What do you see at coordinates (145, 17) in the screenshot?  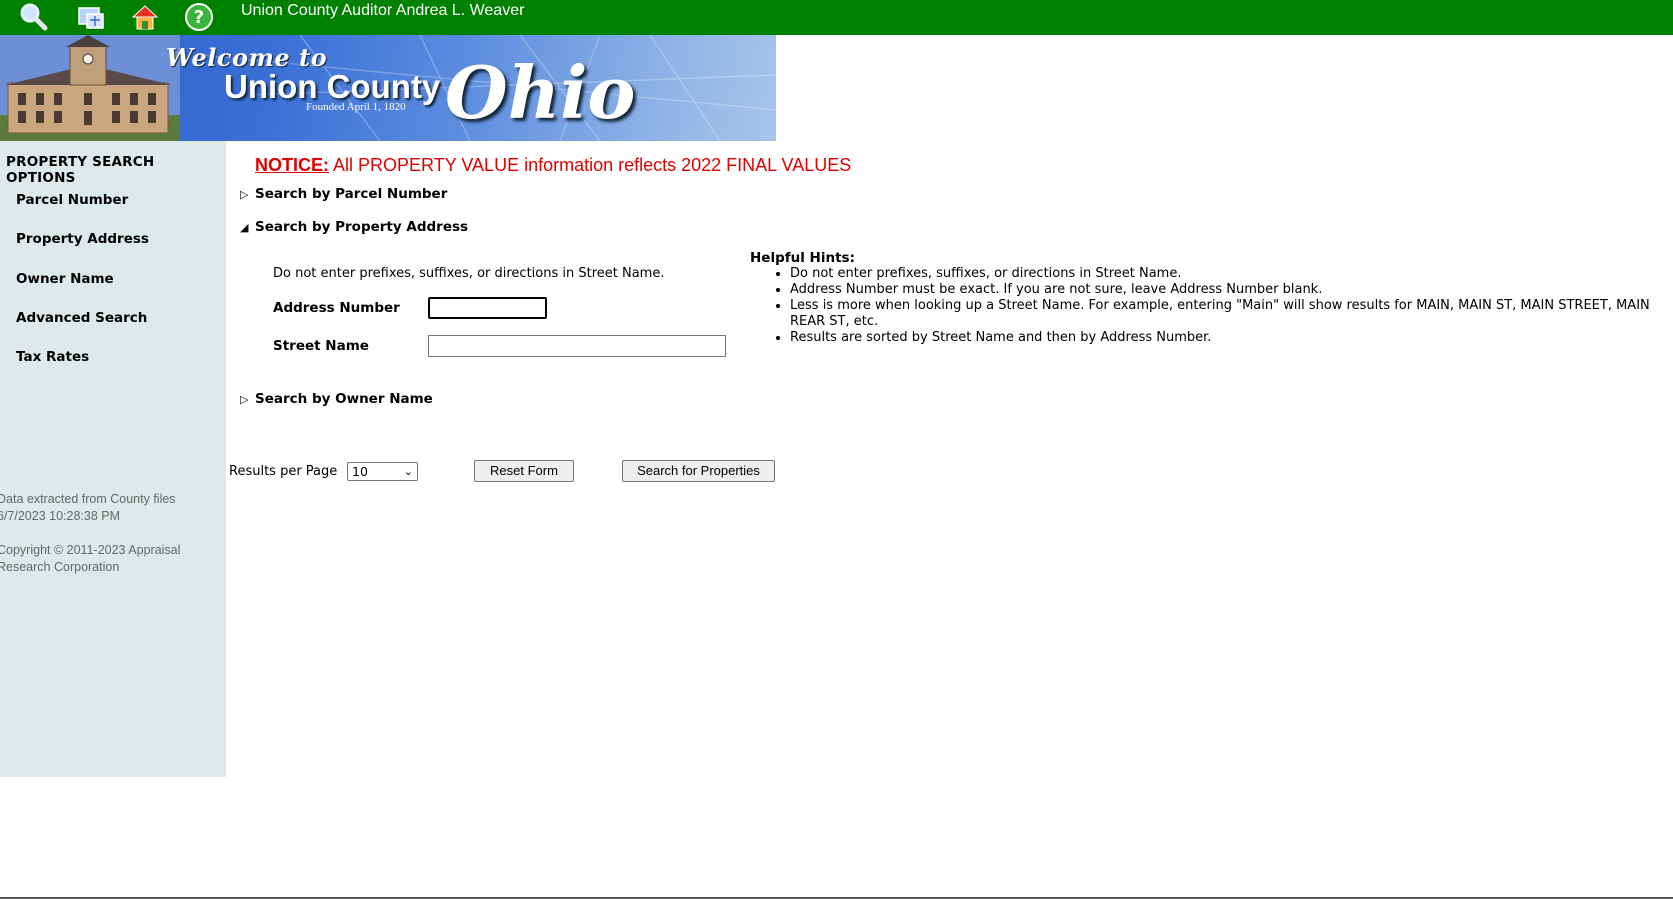 I see `home-icon` at bounding box center [145, 17].